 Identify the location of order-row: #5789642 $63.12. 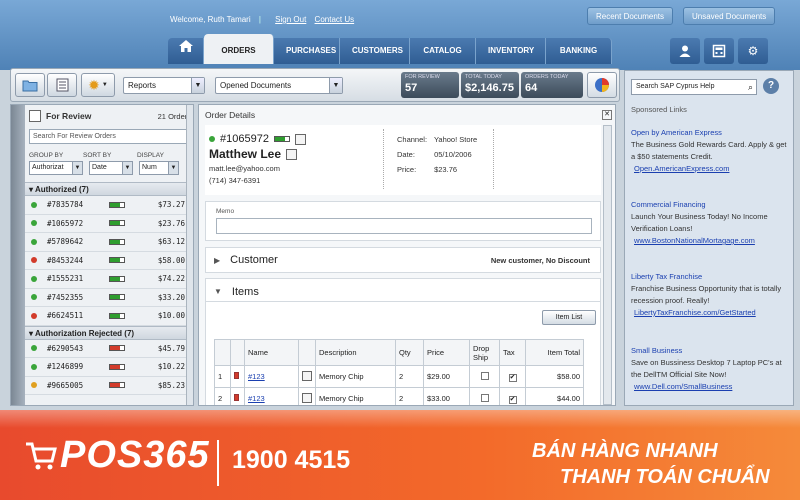
(109, 242).